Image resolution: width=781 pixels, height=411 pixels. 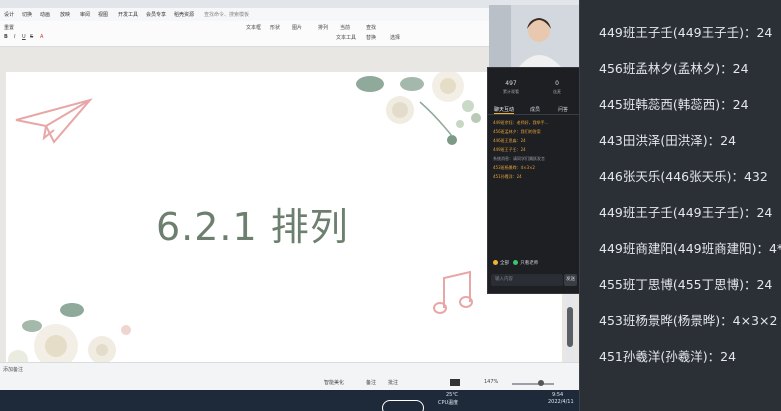 What do you see at coordinates (184, 14) in the screenshot?
I see `menu-docer: 稻壳资源` at bounding box center [184, 14].